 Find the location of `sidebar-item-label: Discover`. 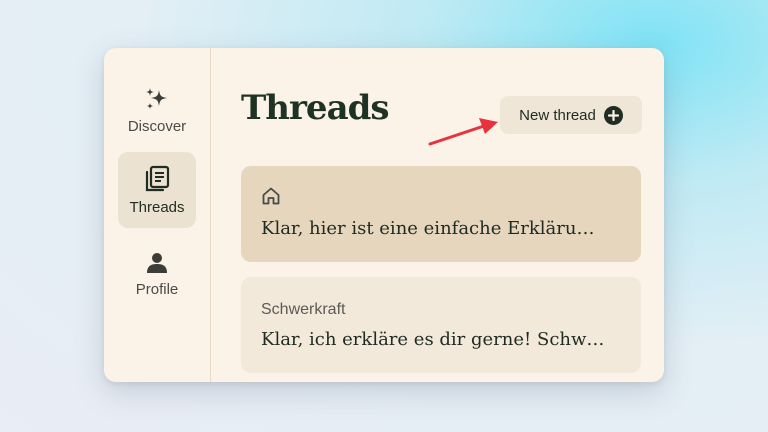

sidebar-item-label: Discover is located at coordinates (157, 126).